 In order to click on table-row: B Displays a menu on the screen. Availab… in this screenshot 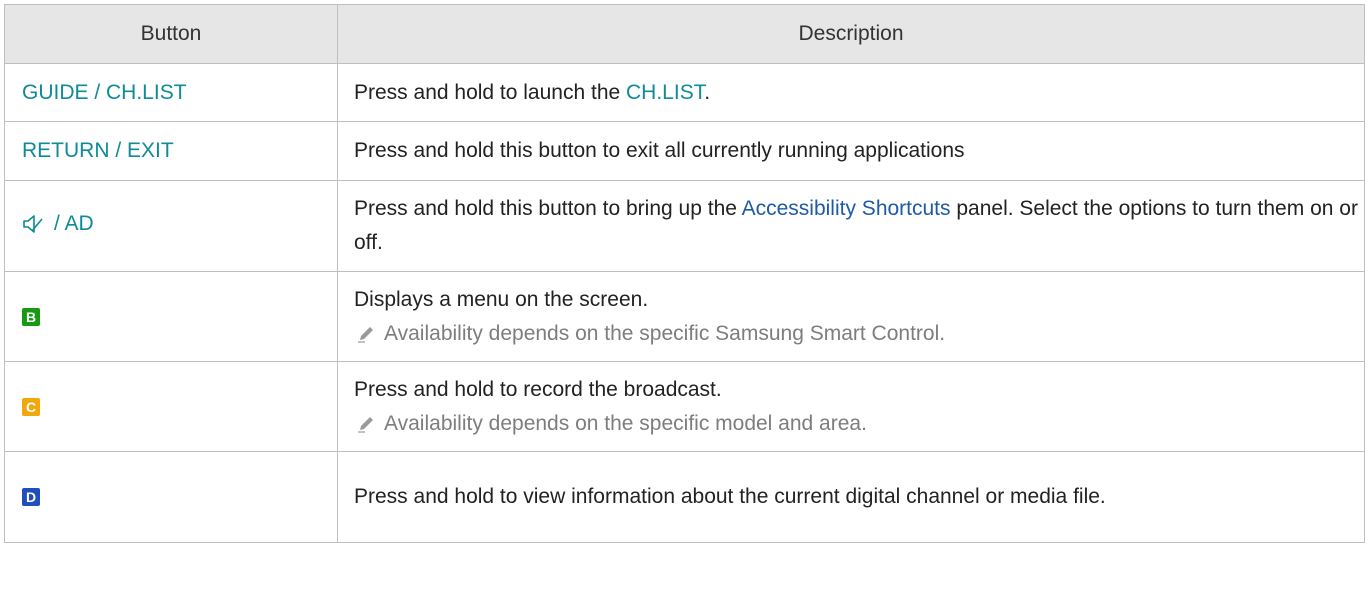, I will do `click(684, 316)`.